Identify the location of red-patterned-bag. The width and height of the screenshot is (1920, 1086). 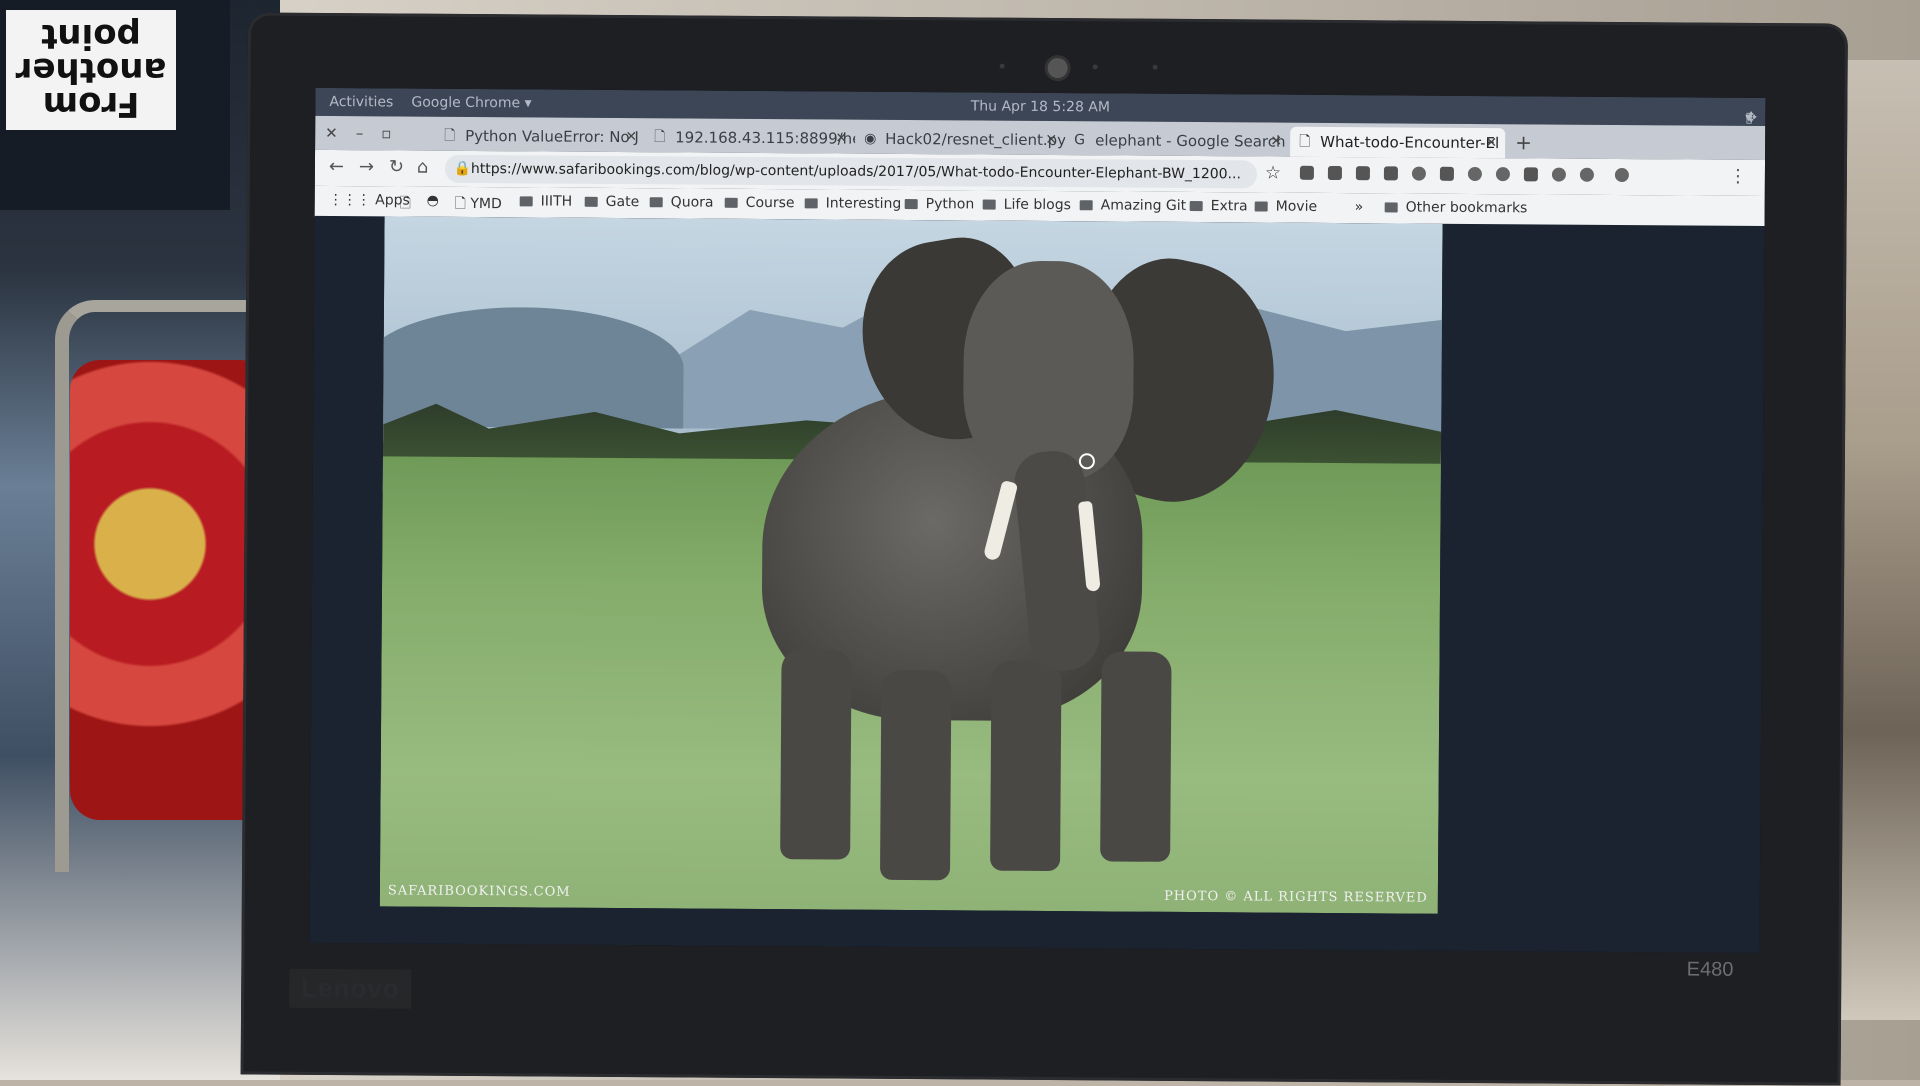
(170, 590).